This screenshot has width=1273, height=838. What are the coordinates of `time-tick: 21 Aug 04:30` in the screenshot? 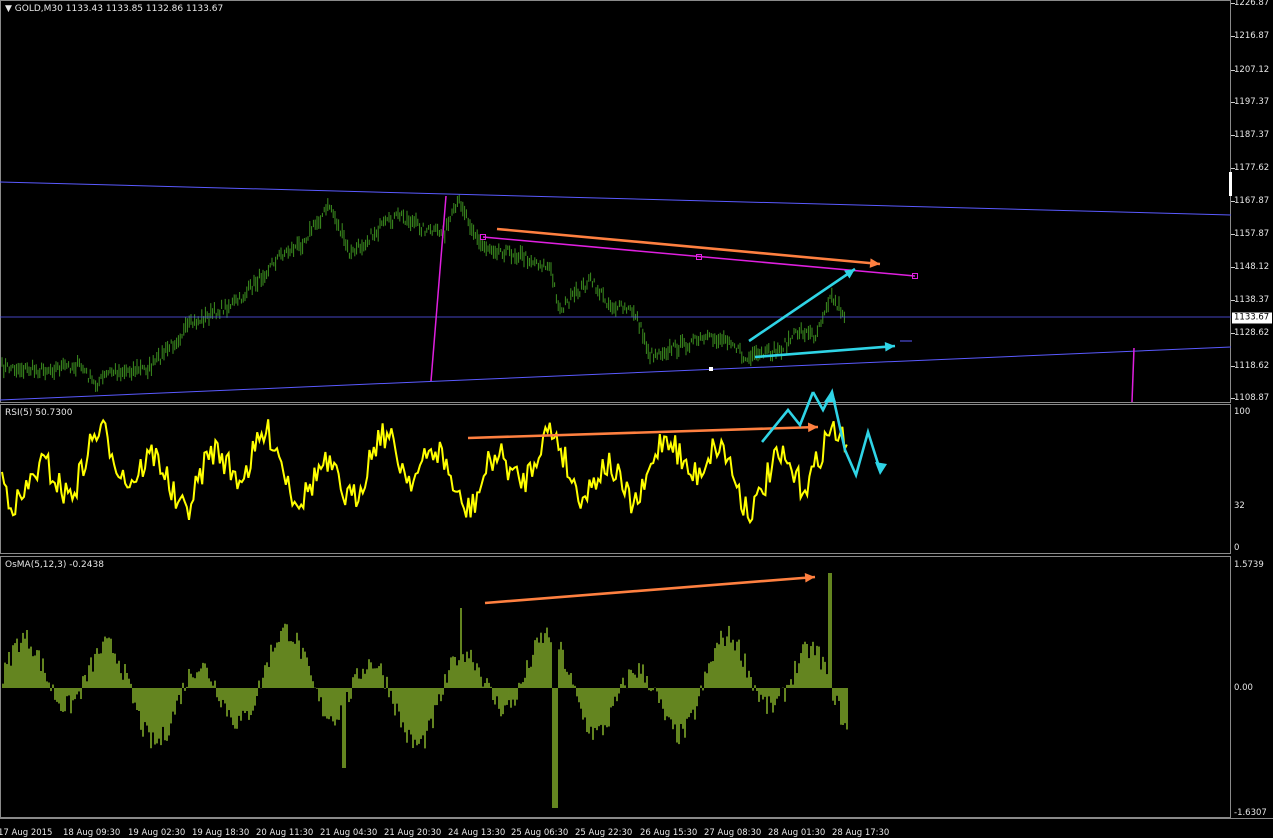 It's located at (349, 833).